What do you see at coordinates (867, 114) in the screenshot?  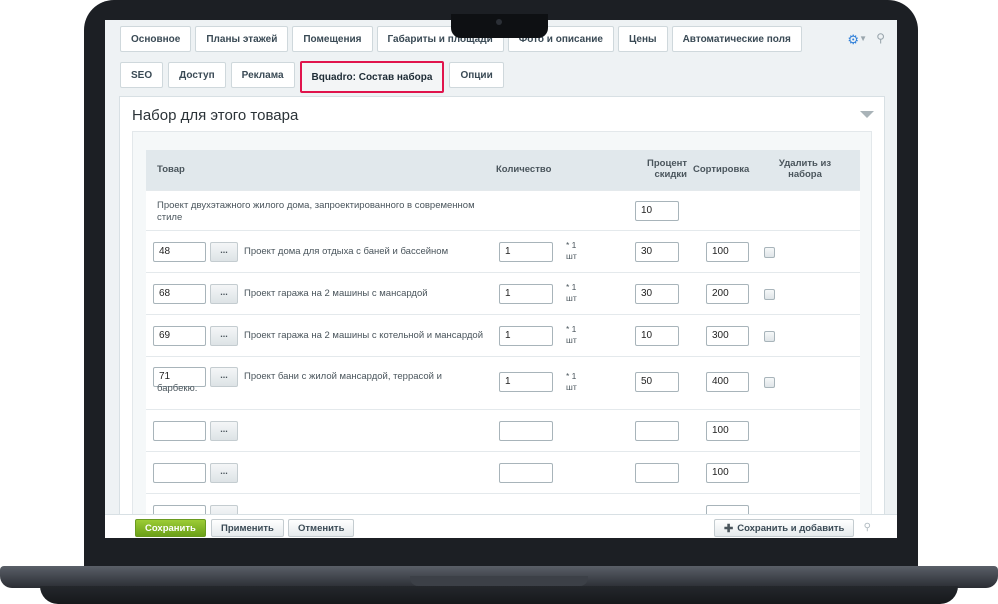 I see `collapse-triangle-icon` at bounding box center [867, 114].